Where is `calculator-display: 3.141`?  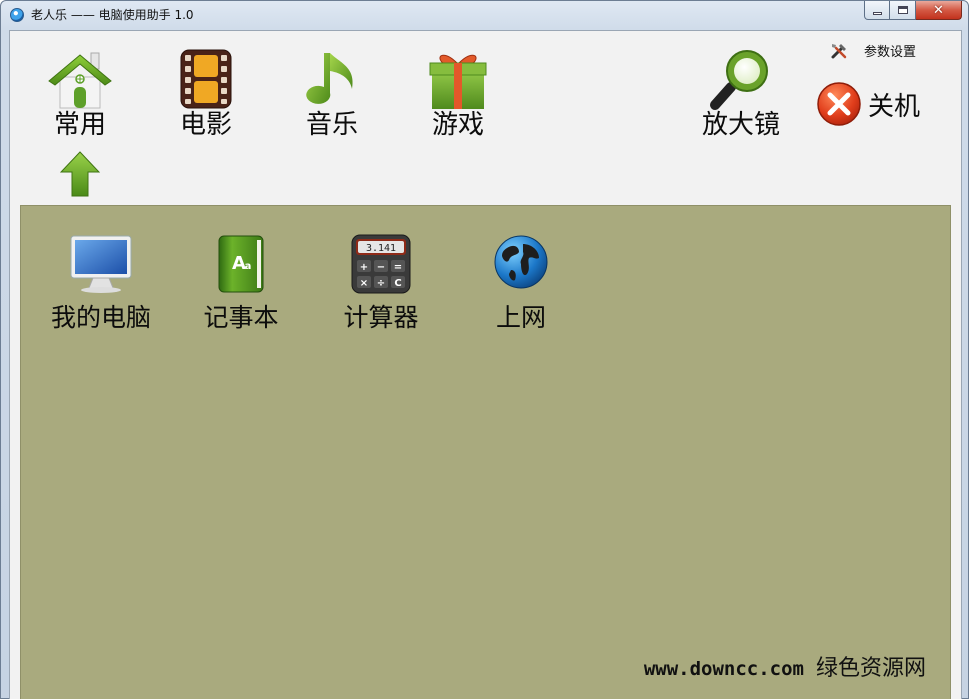
calculator-display: 3.141 is located at coordinates (381, 248).